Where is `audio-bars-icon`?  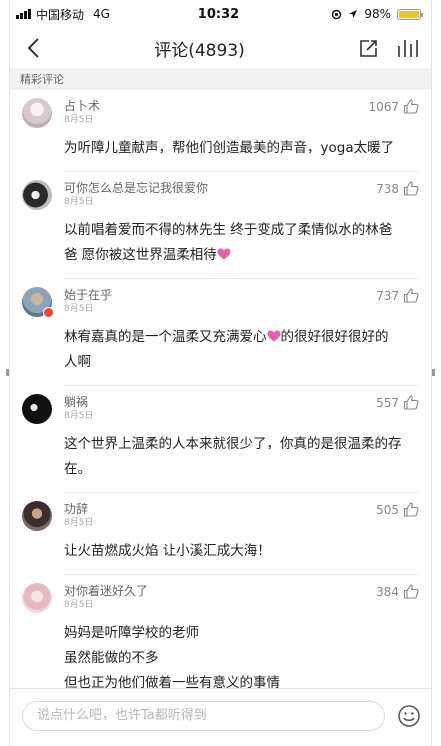 audio-bars-icon is located at coordinates (408, 48).